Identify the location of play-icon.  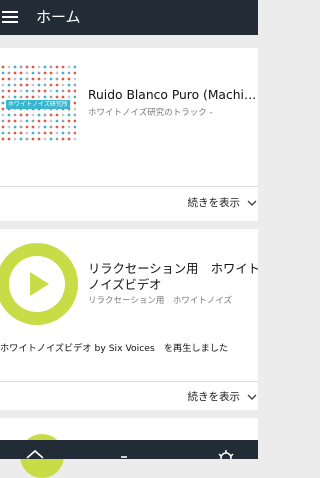
(39, 284).